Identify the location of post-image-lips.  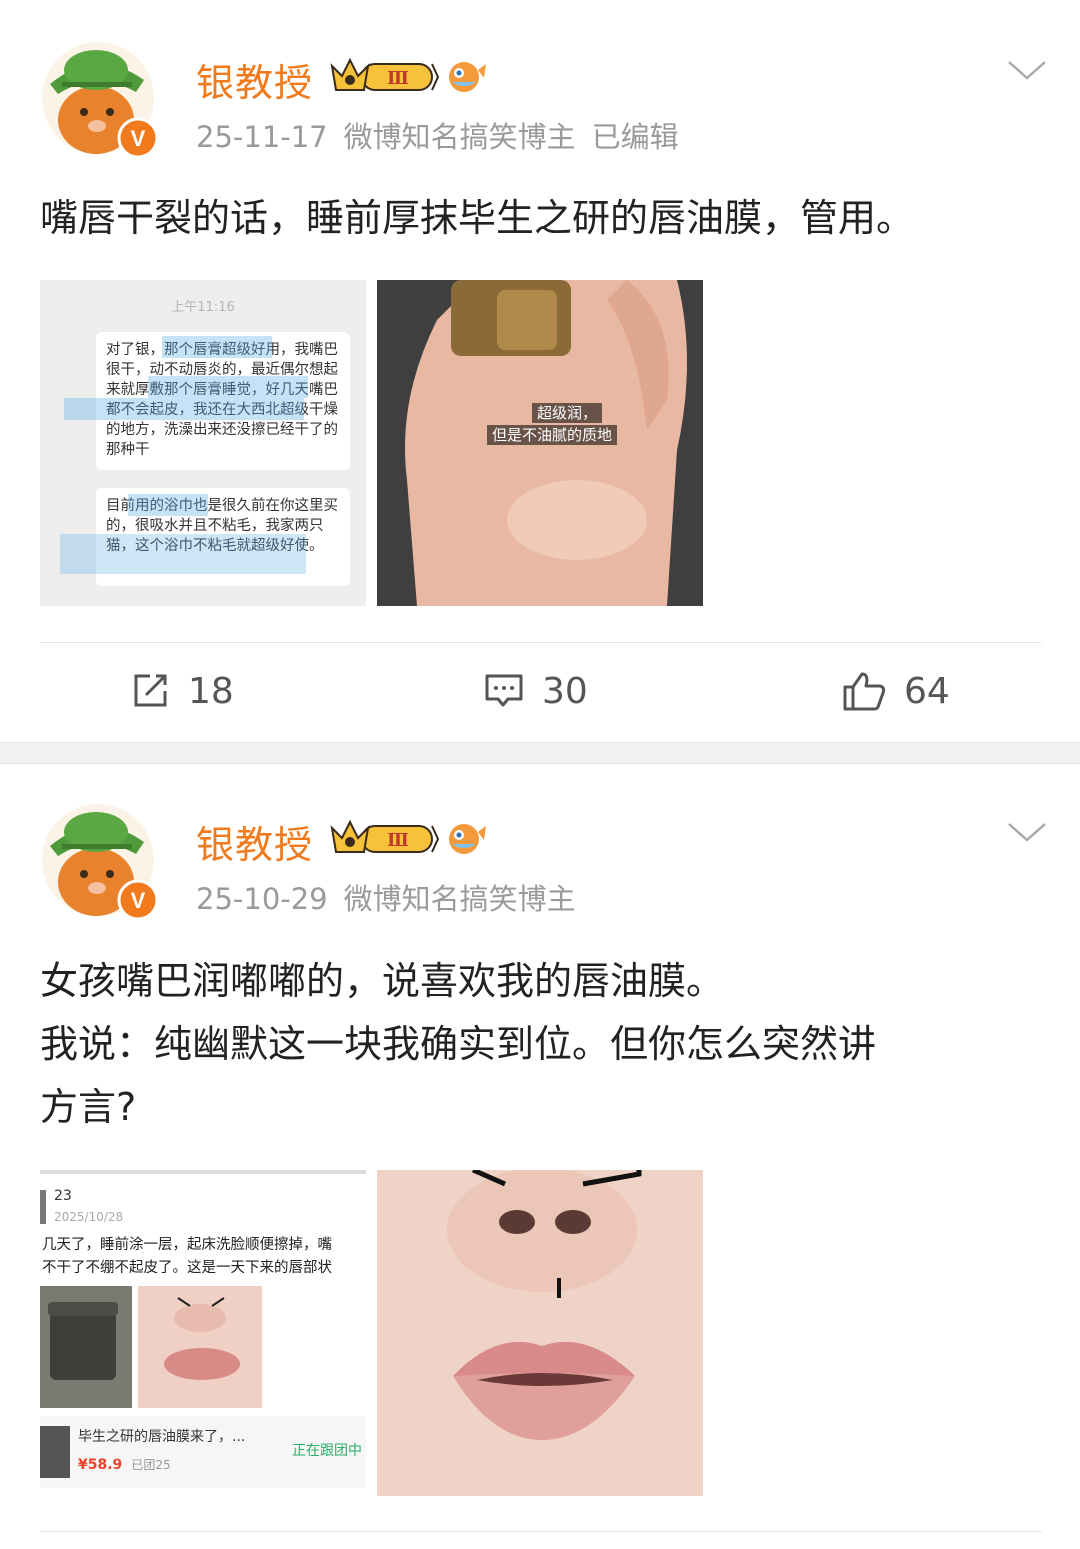
(540, 1333).